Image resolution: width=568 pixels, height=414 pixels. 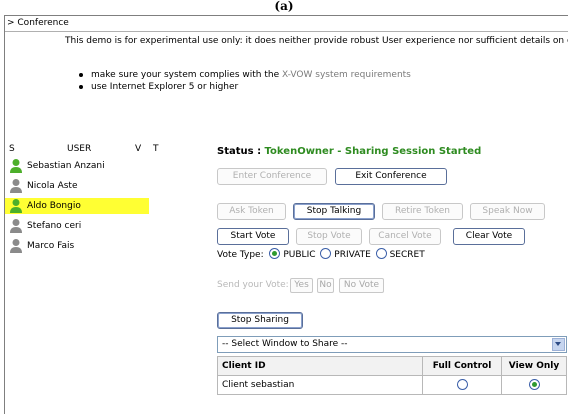 I want to click on column-s: S, so click(x=12, y=149).